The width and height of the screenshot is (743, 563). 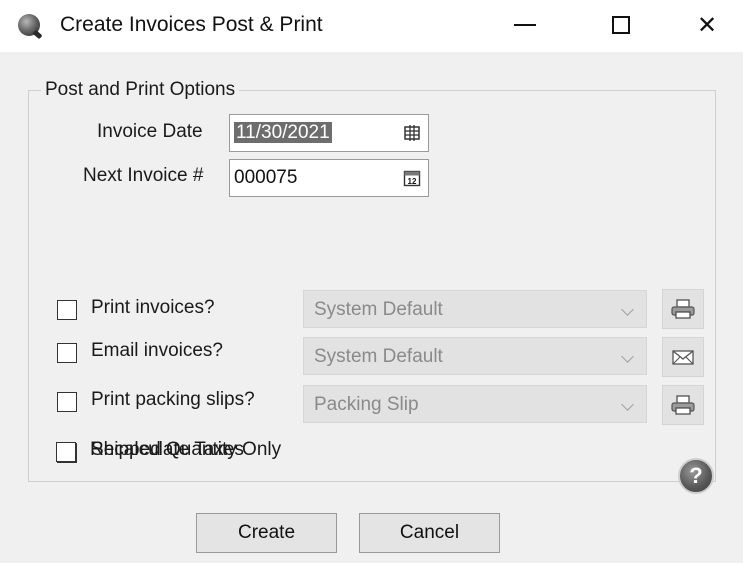 I want to click on recalculate-taxes-checkbox, so click(x=66, y=452).